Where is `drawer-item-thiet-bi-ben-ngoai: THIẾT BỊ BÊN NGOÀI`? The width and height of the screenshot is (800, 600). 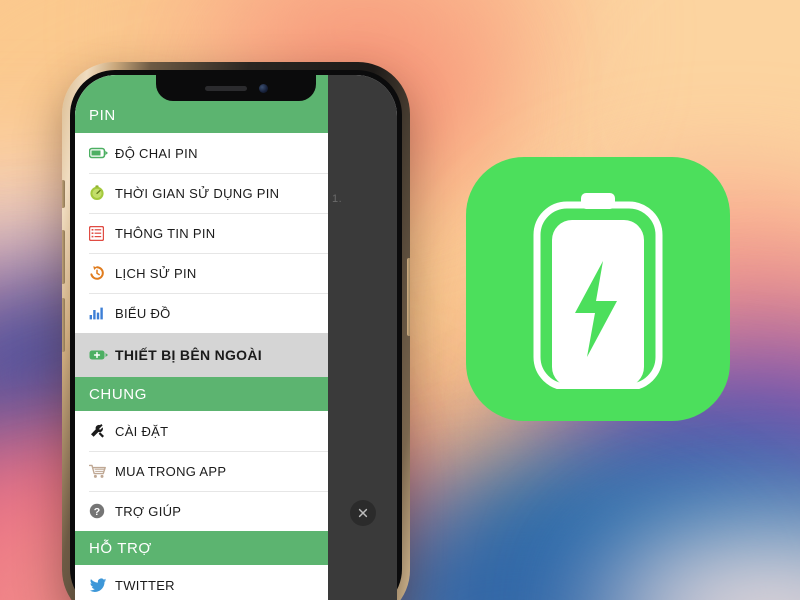
drawer-item-thiet-bi-ben-ngoai: THIẾT BỊ BÊN NGOÀI is located at coordinates (201, 355).